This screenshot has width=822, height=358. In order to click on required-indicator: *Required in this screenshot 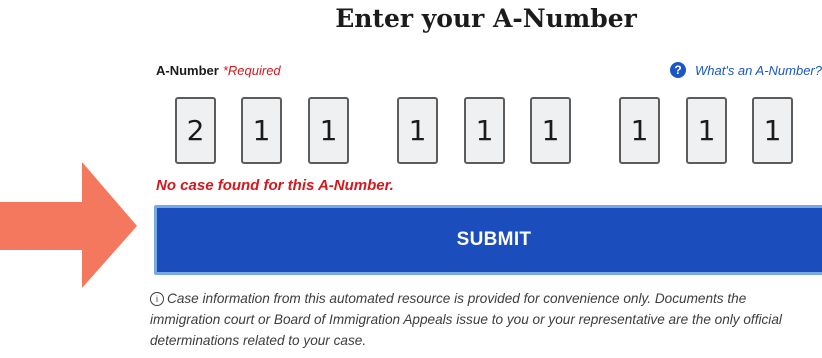, I will do `click(251, 70)`.